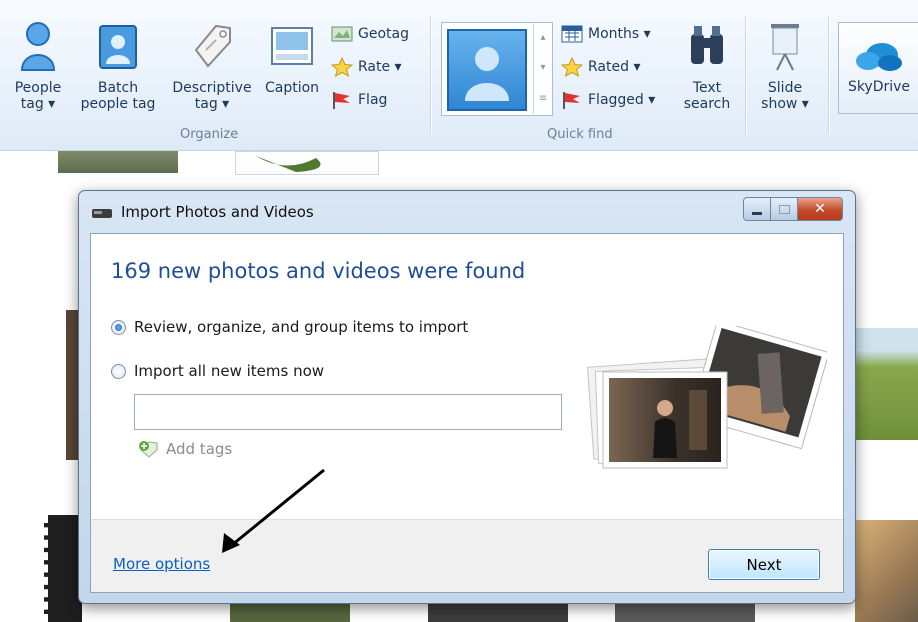  I want to click on flagged-icon, so click(571, 100).